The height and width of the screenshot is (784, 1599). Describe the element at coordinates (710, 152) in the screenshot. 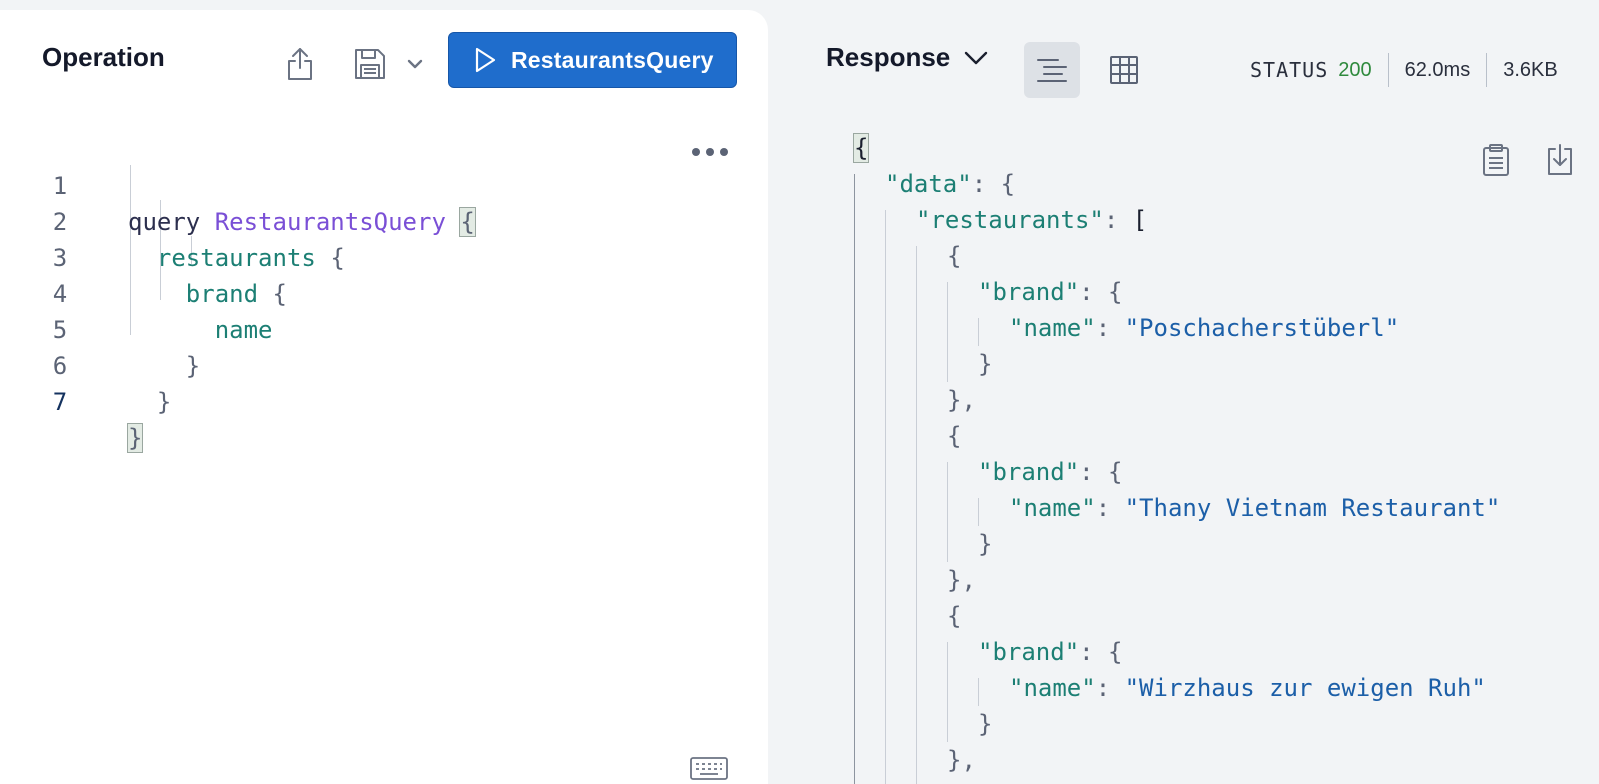

I see `more-options-button` at that location.